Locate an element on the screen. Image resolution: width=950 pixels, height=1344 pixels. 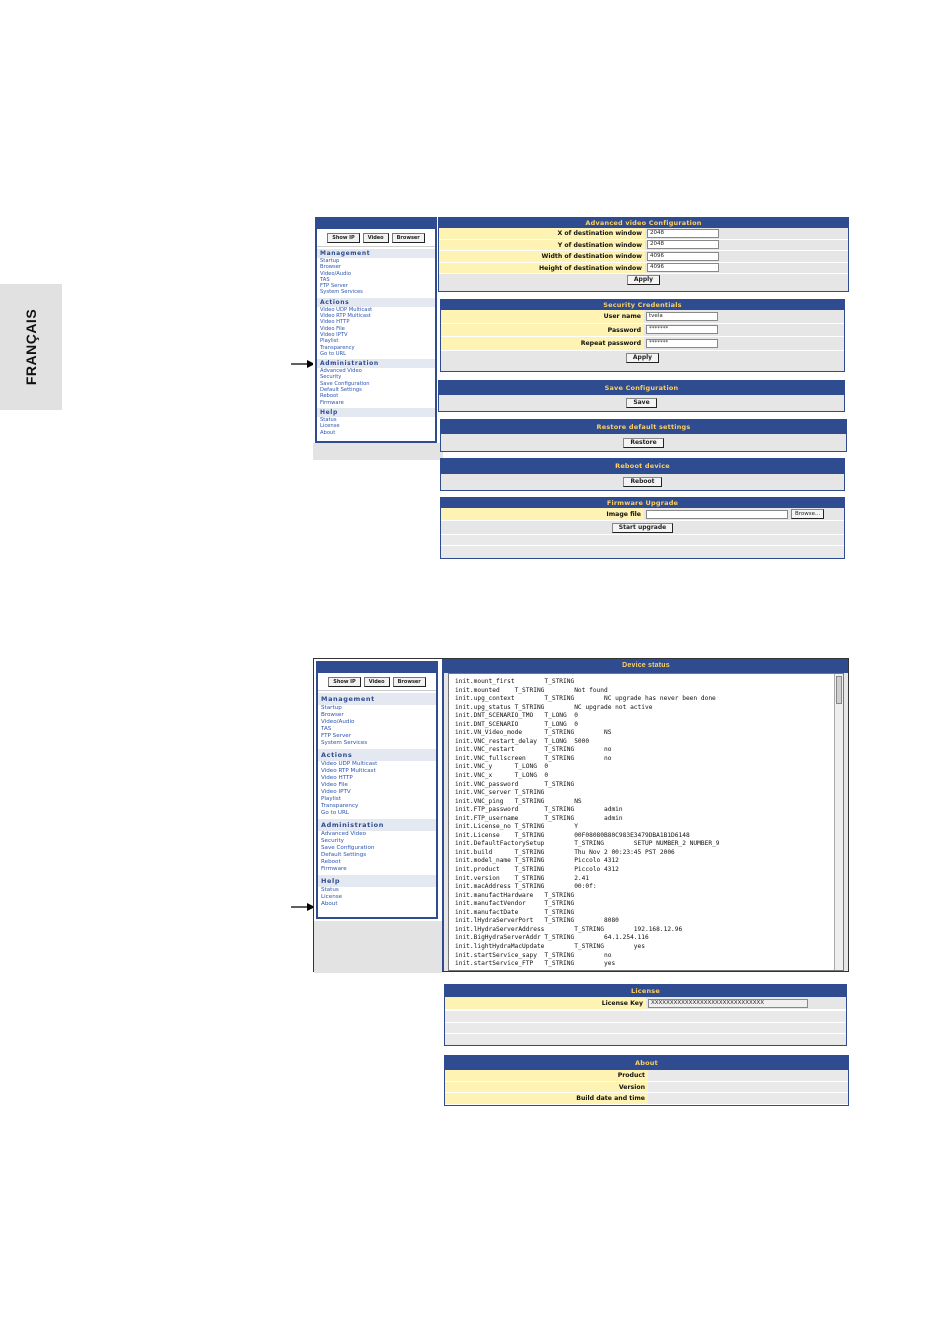
status-line: init.manufactVendor T_STRING is located at coordinates (515, 904).